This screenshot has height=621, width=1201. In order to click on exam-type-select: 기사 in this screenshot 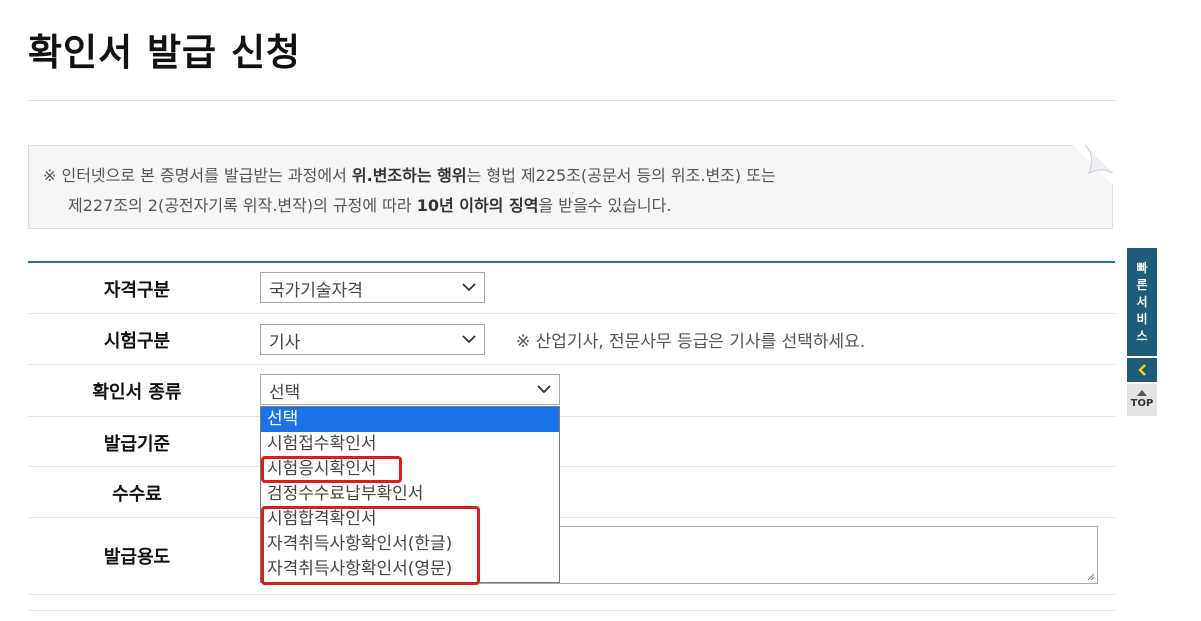, I will do `click(372, 339)`.